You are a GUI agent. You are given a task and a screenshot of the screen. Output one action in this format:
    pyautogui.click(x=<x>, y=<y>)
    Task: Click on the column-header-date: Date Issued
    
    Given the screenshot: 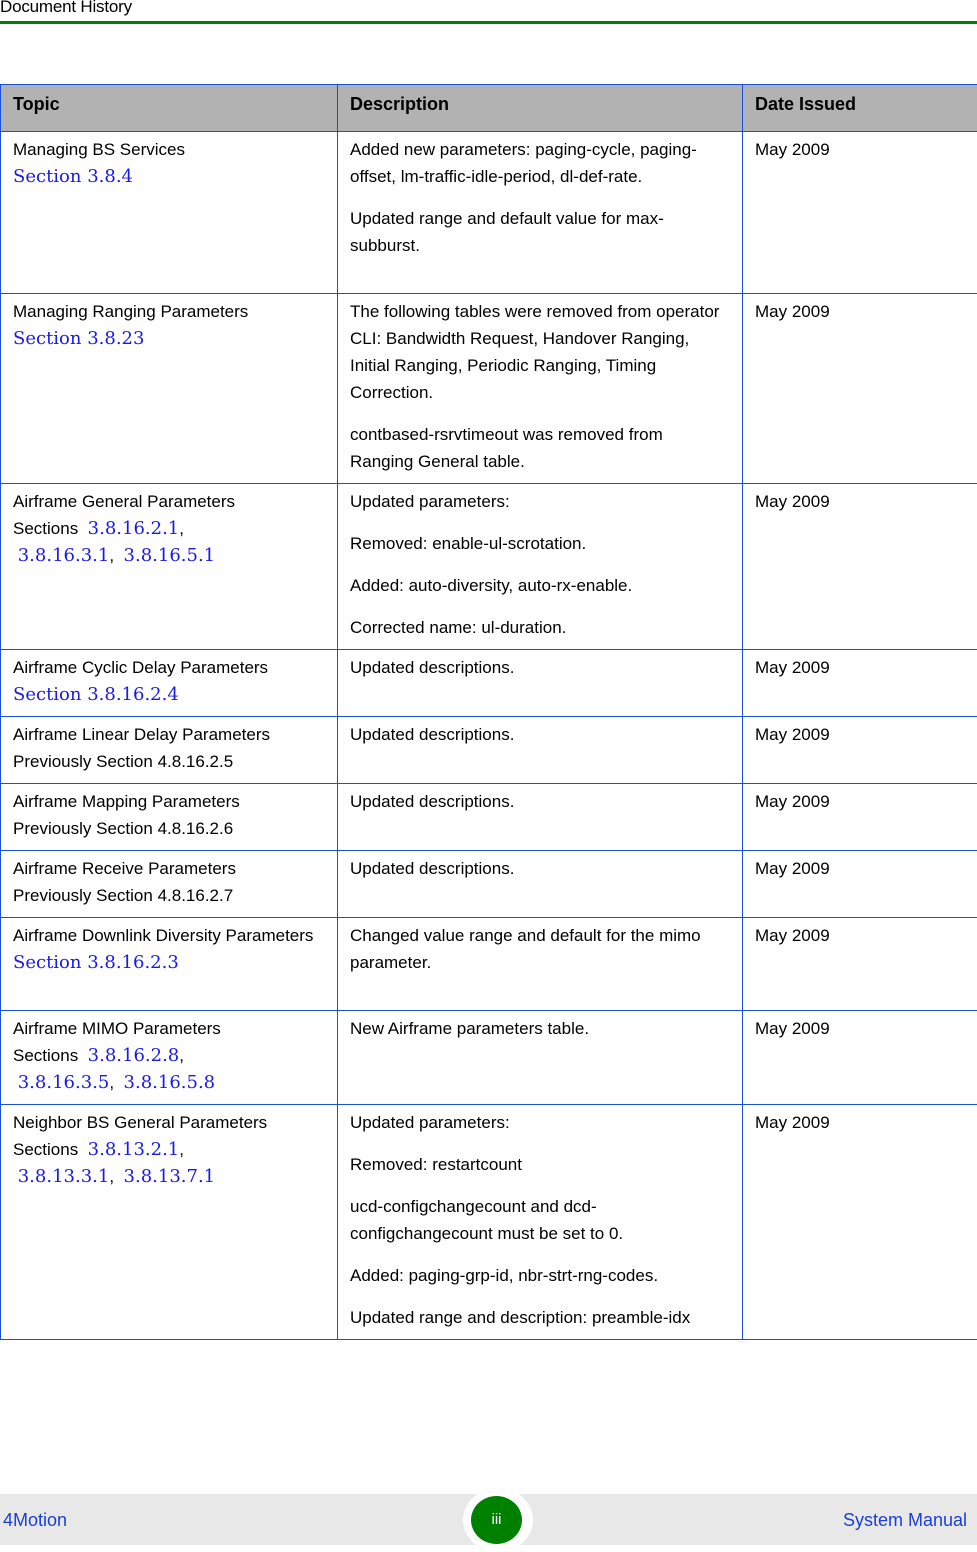 What is the action you would take?
    pyautogui.click(x=860, y=108)
    